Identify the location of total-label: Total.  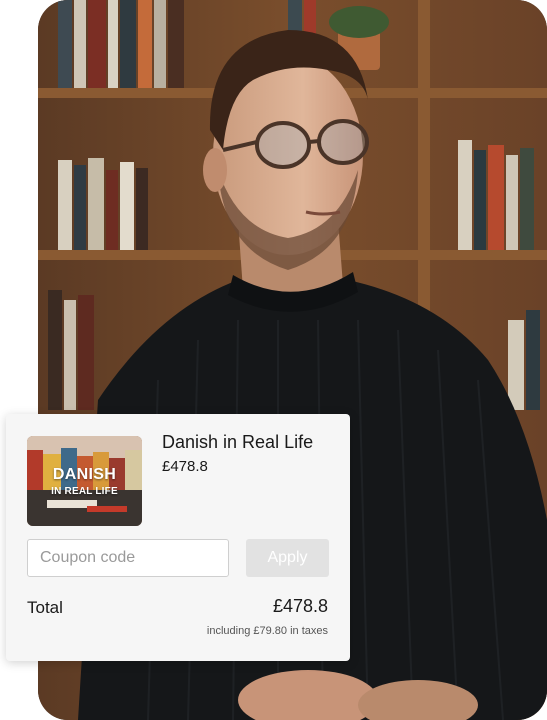
(45, 607).